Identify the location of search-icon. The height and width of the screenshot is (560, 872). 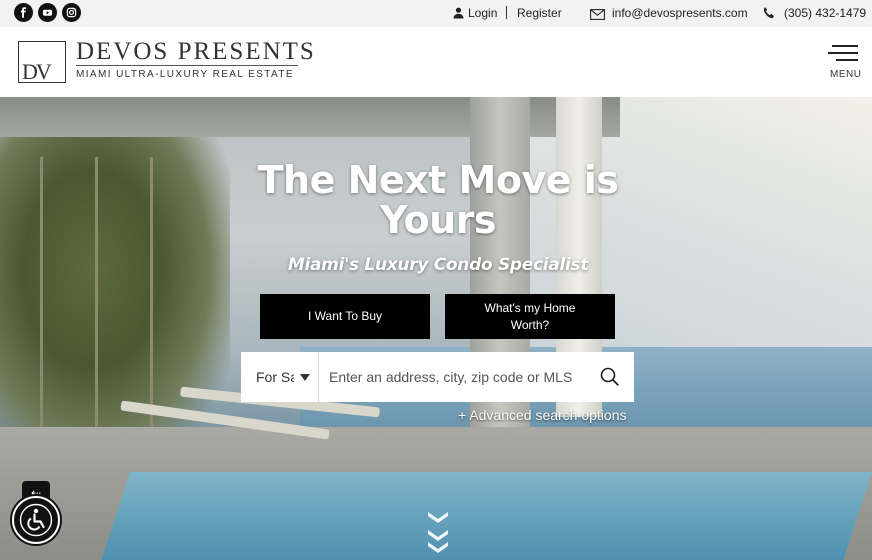
(610, 377).